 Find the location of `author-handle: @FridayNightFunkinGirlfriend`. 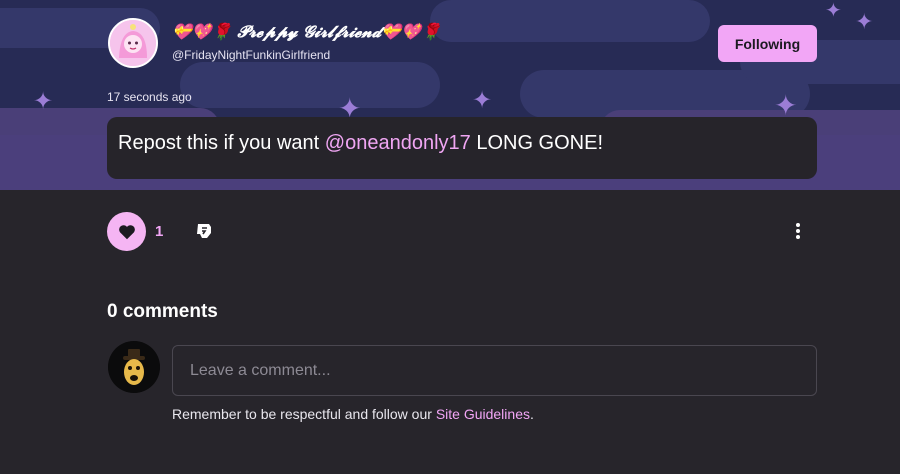

author-handle: @FridayNightFunkinGirlfriend is located at coordinates (251, 55).